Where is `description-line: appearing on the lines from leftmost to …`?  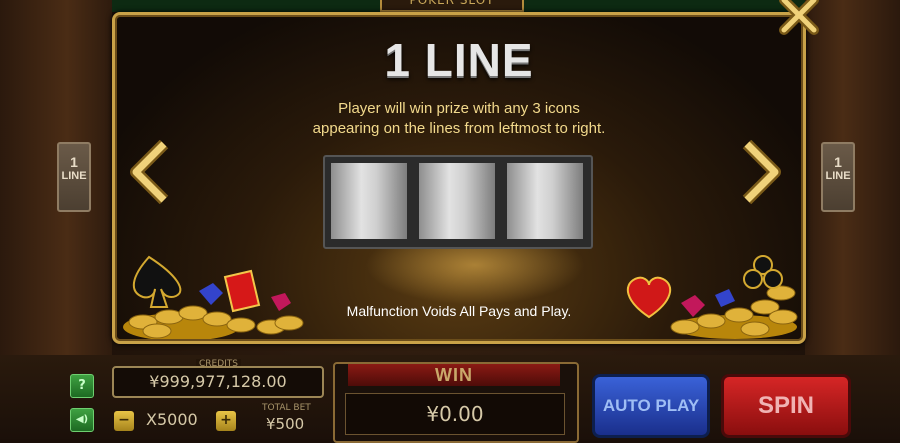 description-line: appearing on the lines from leftmost to … is located at coordinates (459, 128).